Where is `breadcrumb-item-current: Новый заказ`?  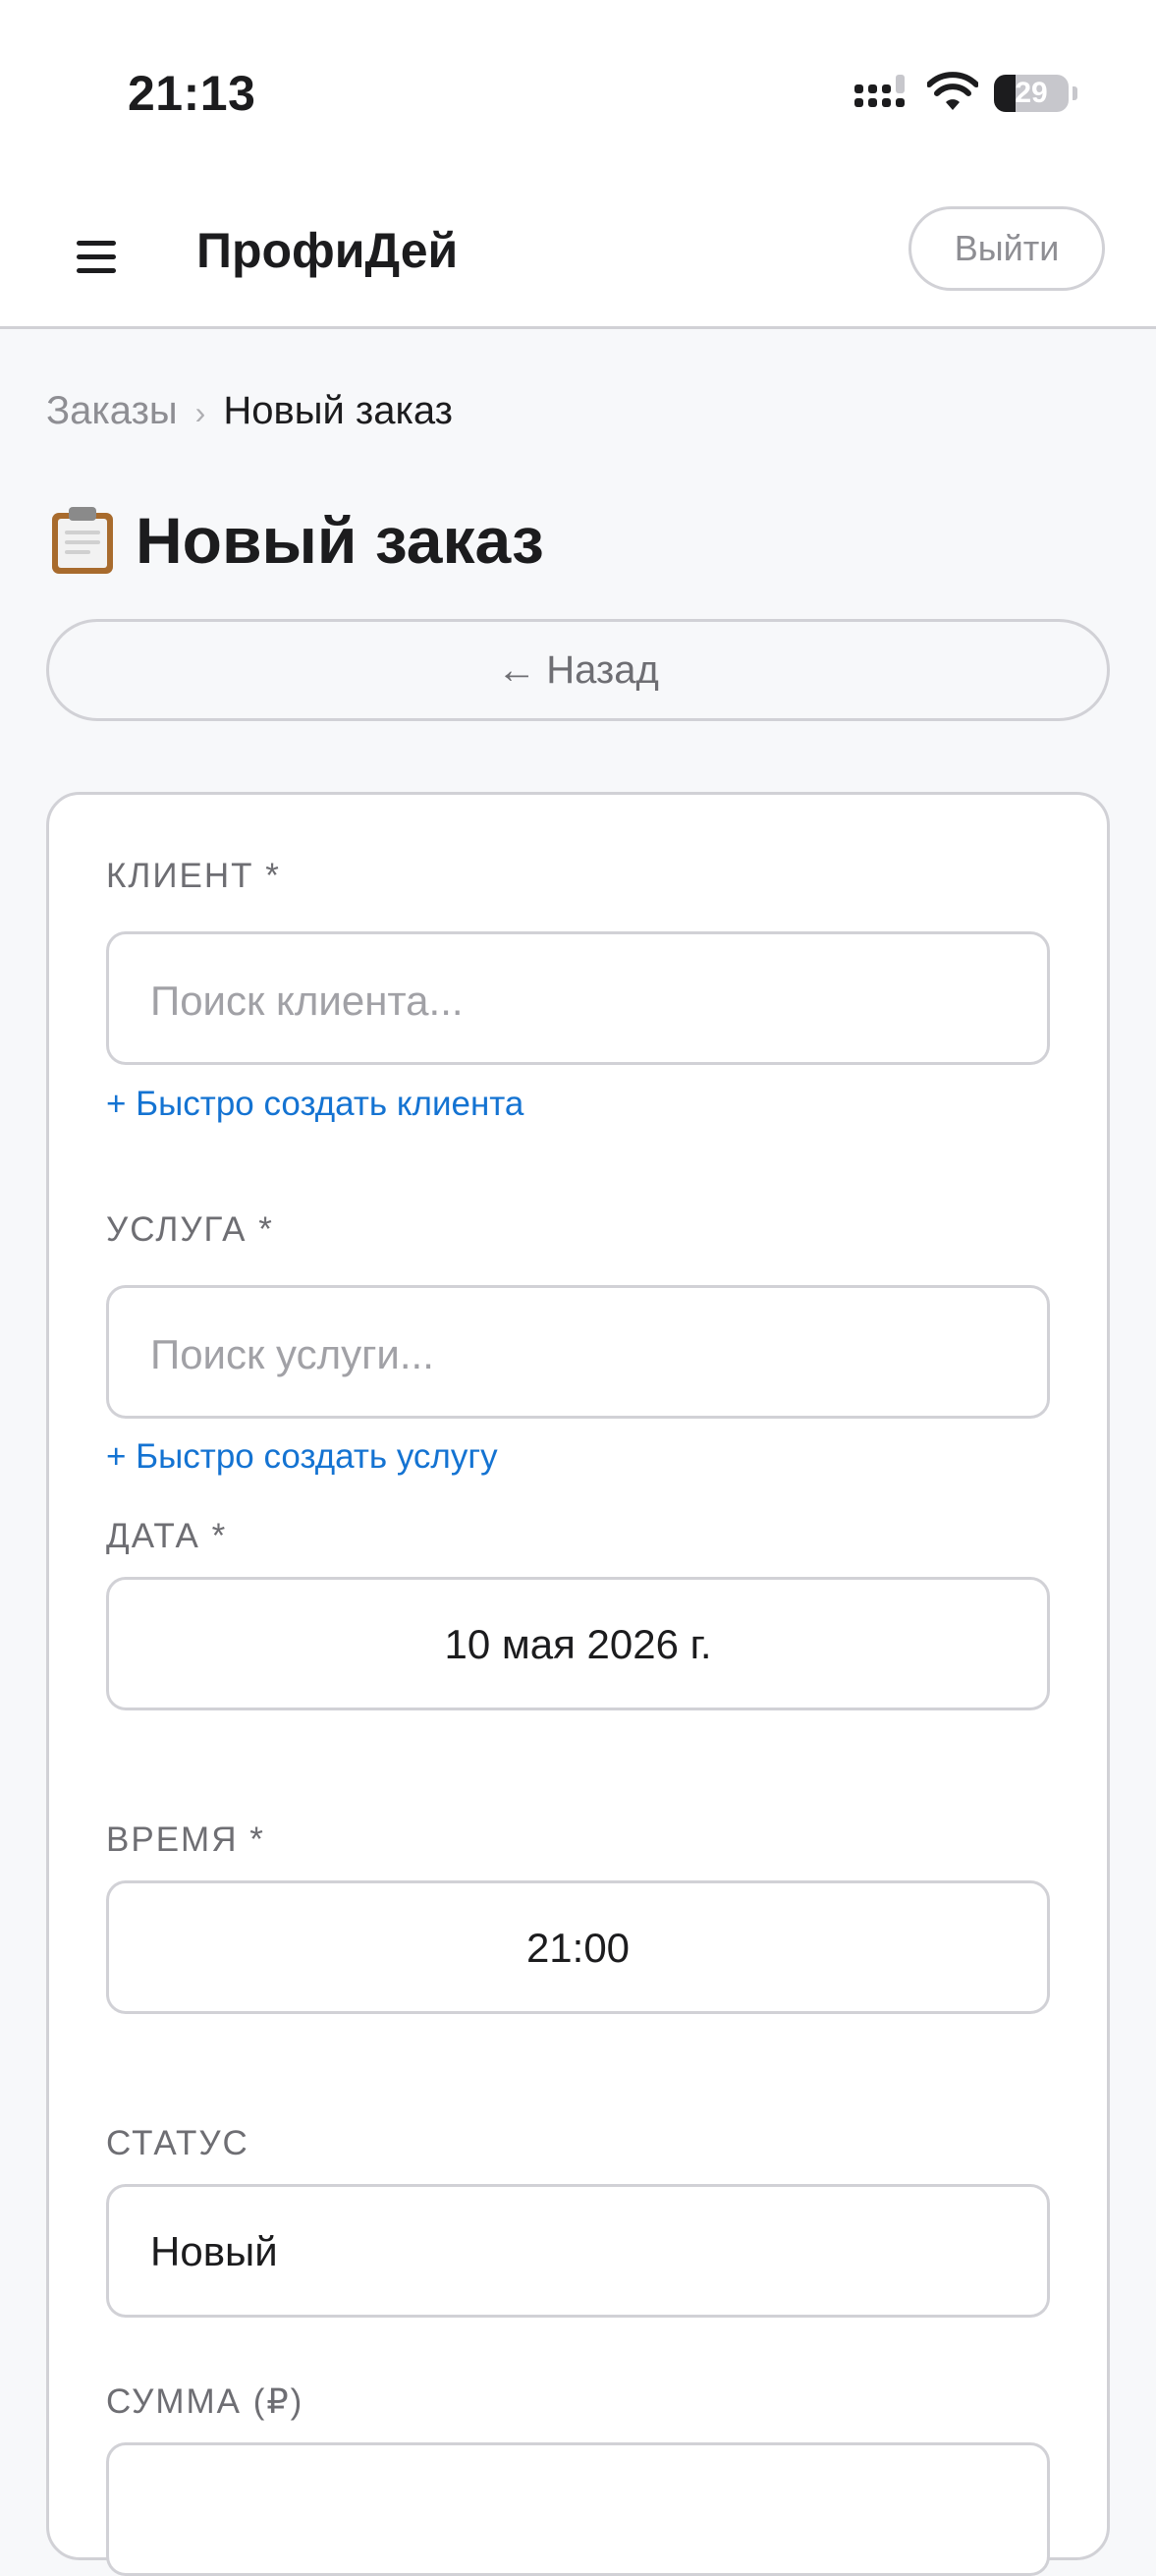
breadcrumb-item-current: Новый заказ is located at coordinates (339, 410).